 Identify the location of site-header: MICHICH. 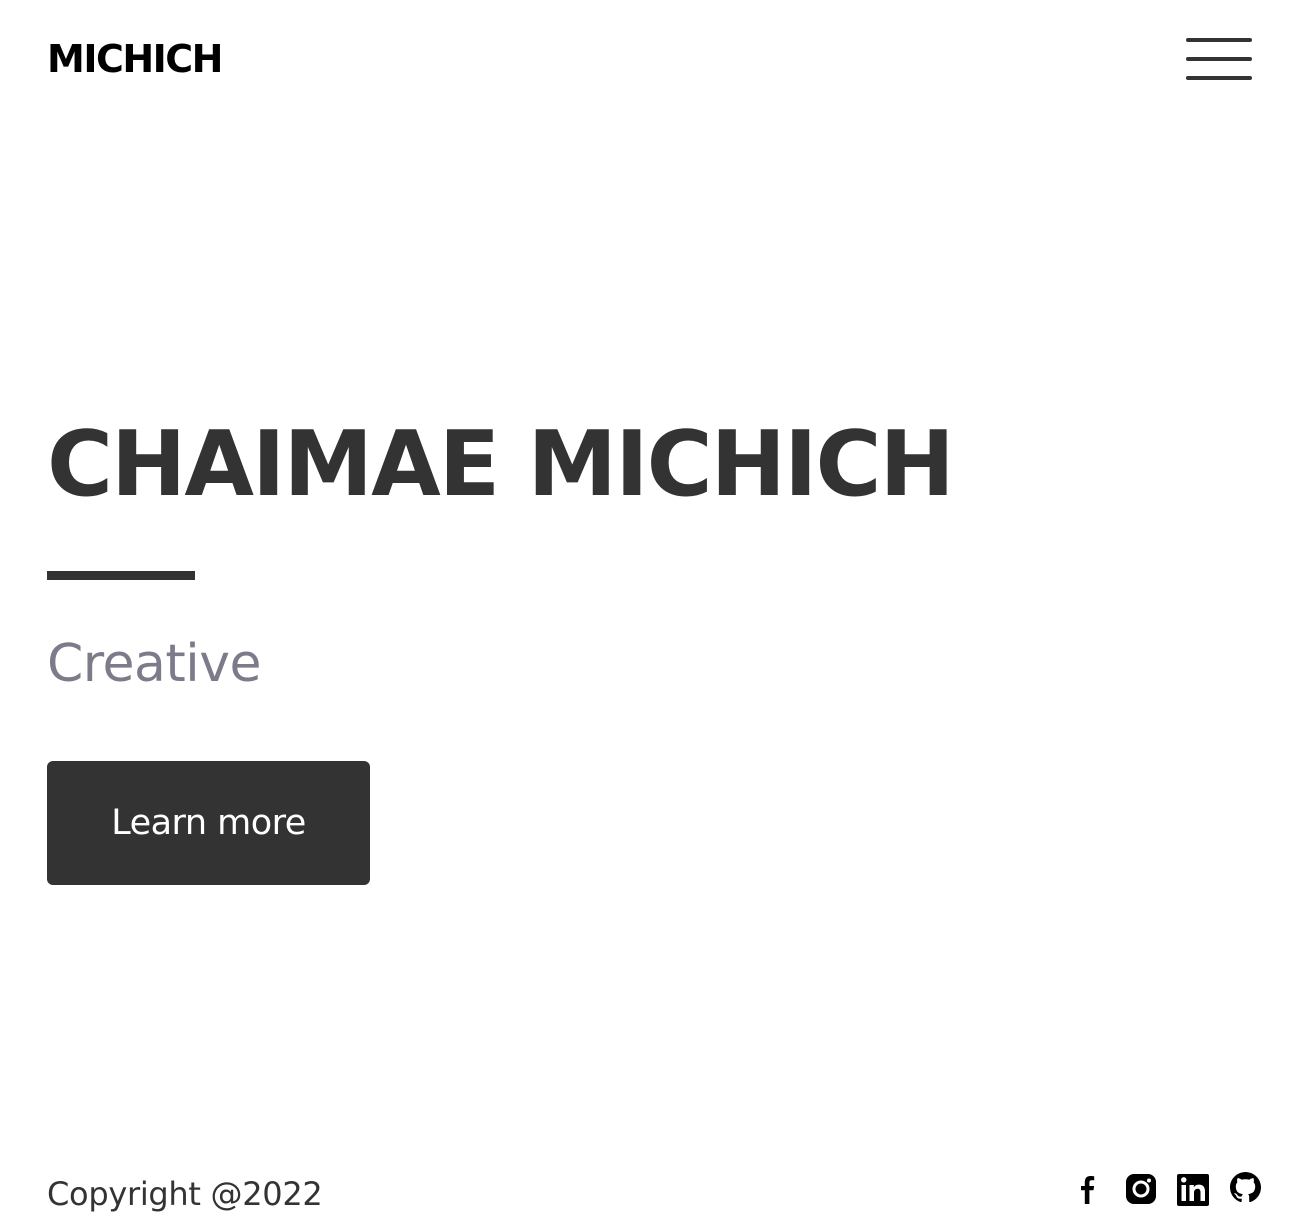
(653, 60).